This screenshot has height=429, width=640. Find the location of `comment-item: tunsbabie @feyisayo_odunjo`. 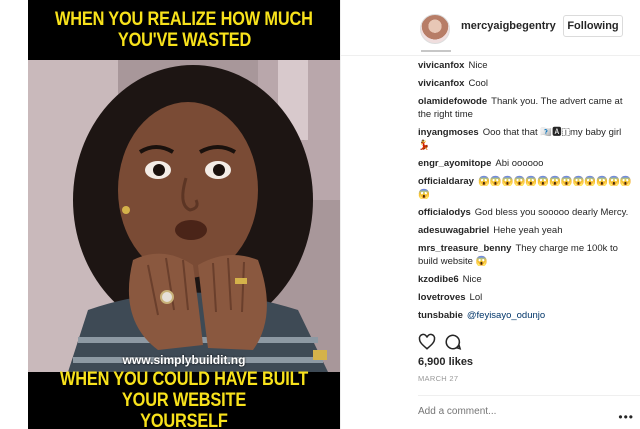

comment-item: tunsbabie @feyisayo_odunjo is located at coordinates (525, 315).